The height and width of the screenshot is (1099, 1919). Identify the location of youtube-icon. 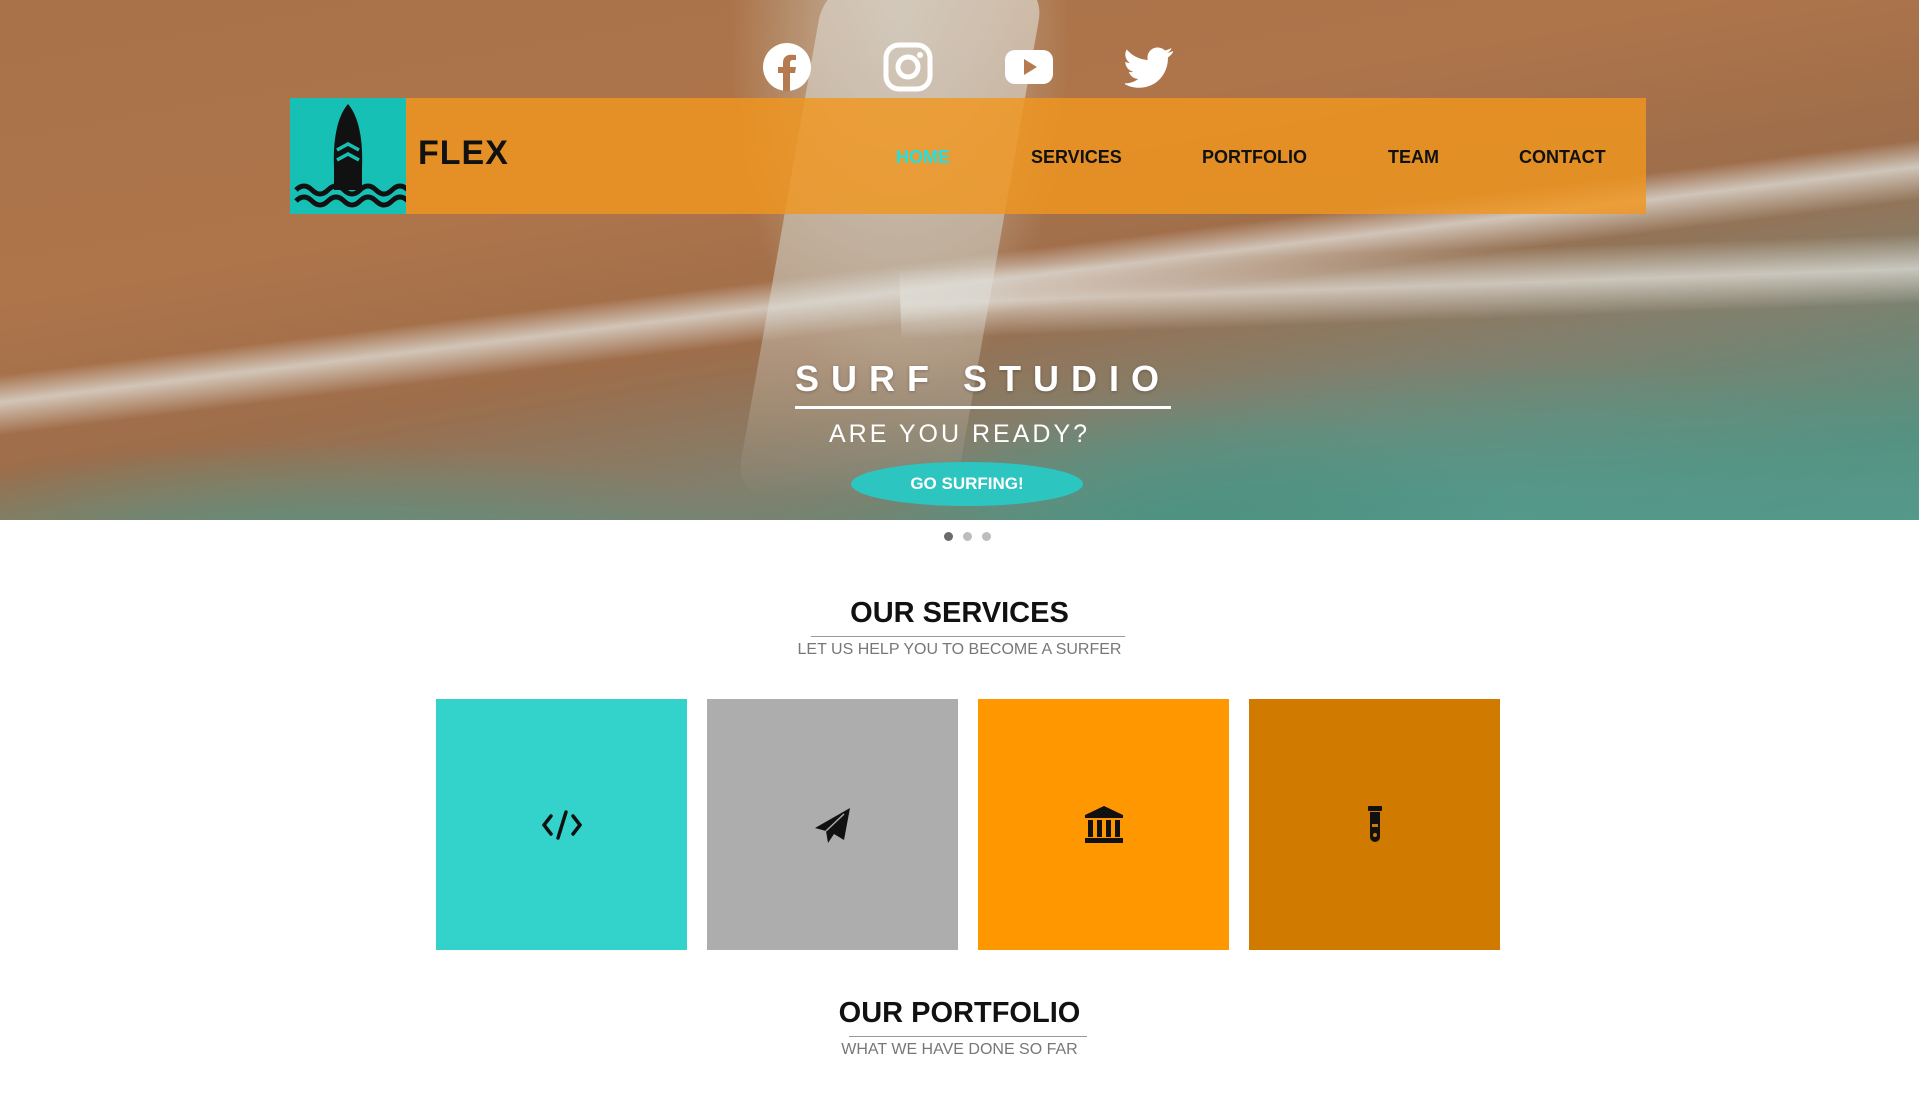
(1029, 67).